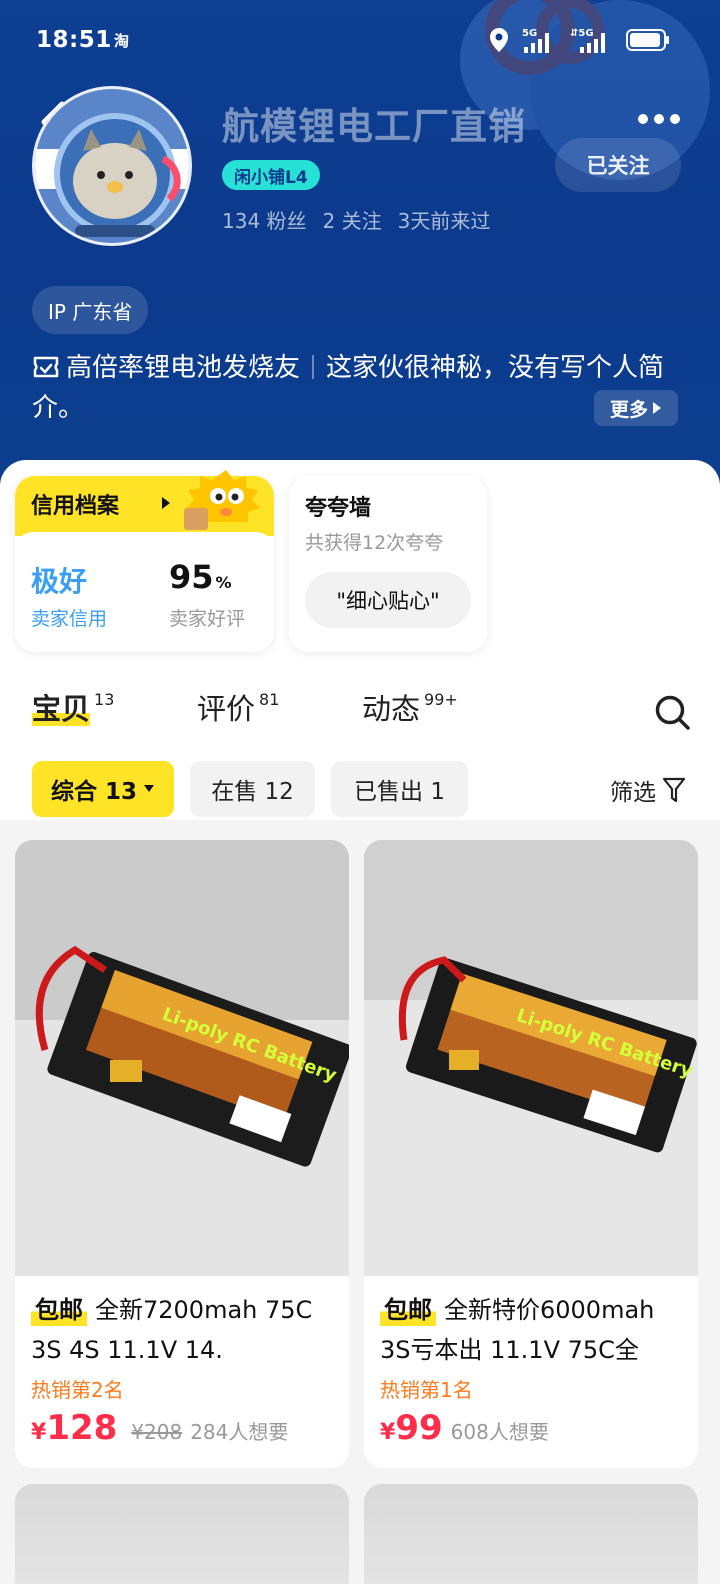 The width and height of the screenshot is (720, 1584). I want to click on tab-reviews-count: 81, so click(269, 699).